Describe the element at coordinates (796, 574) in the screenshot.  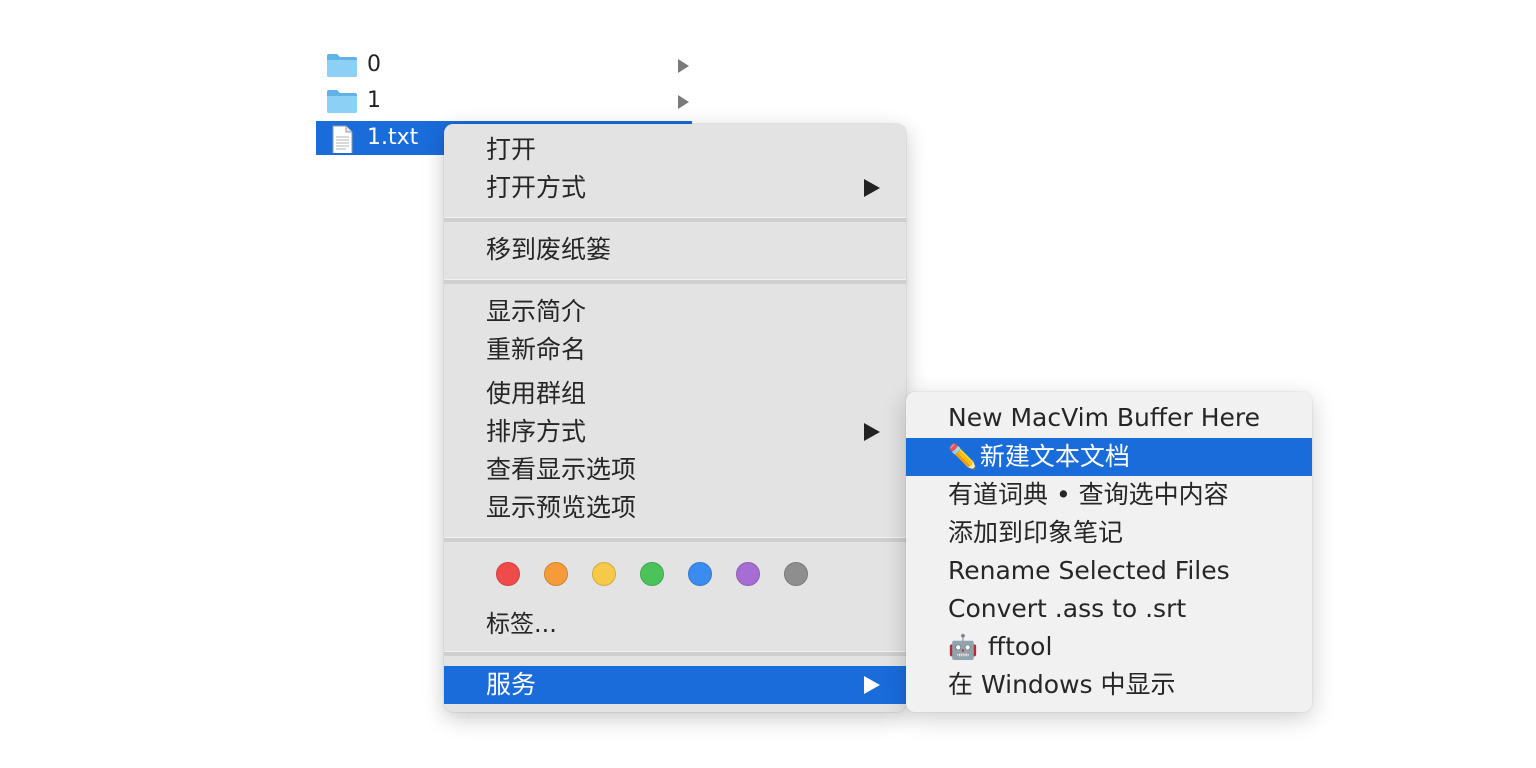
I see `tag-gray-dot` at that location.